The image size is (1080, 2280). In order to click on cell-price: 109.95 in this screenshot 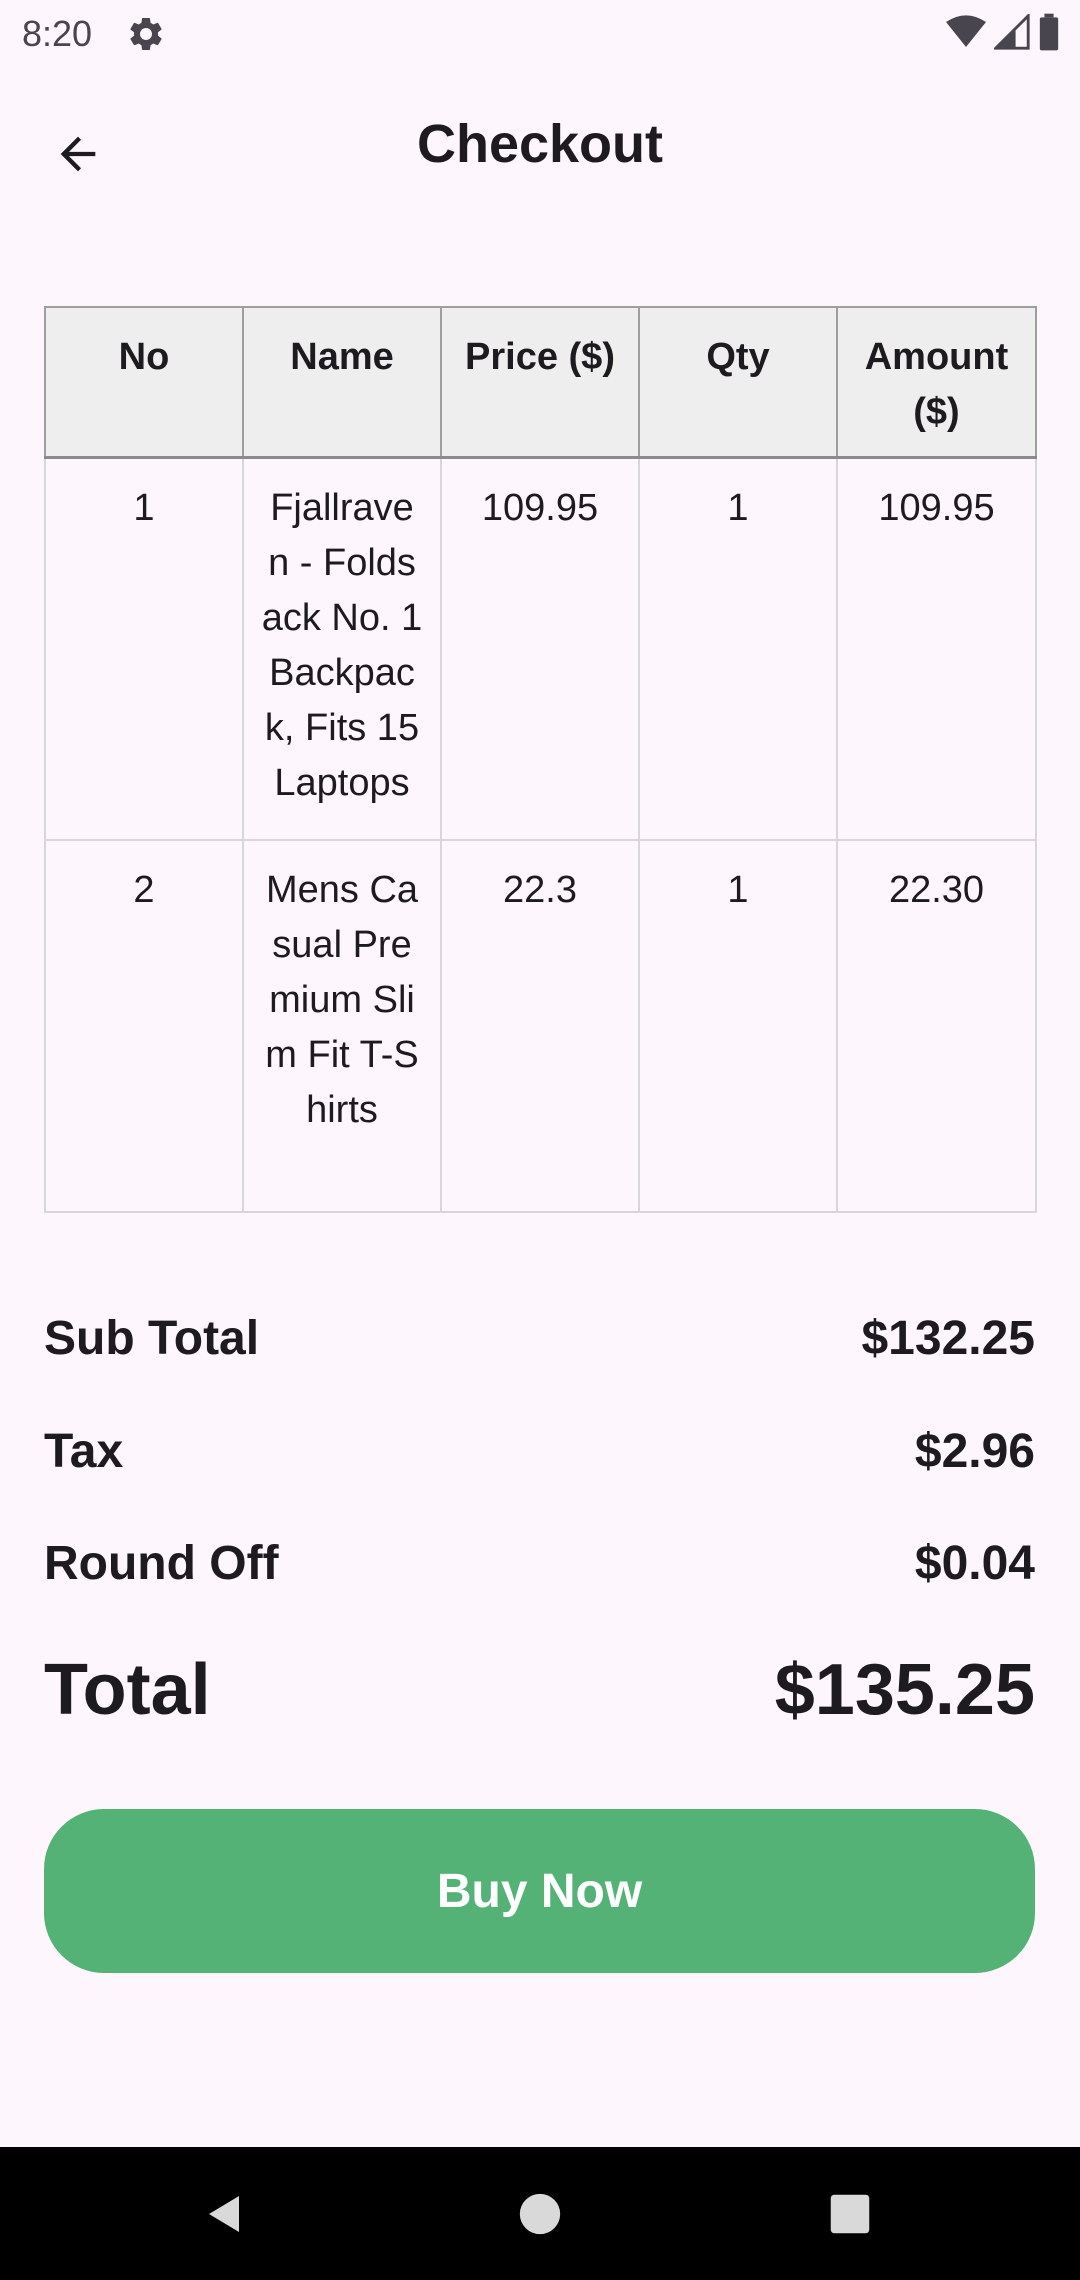, I will do `click(540, 648)`.